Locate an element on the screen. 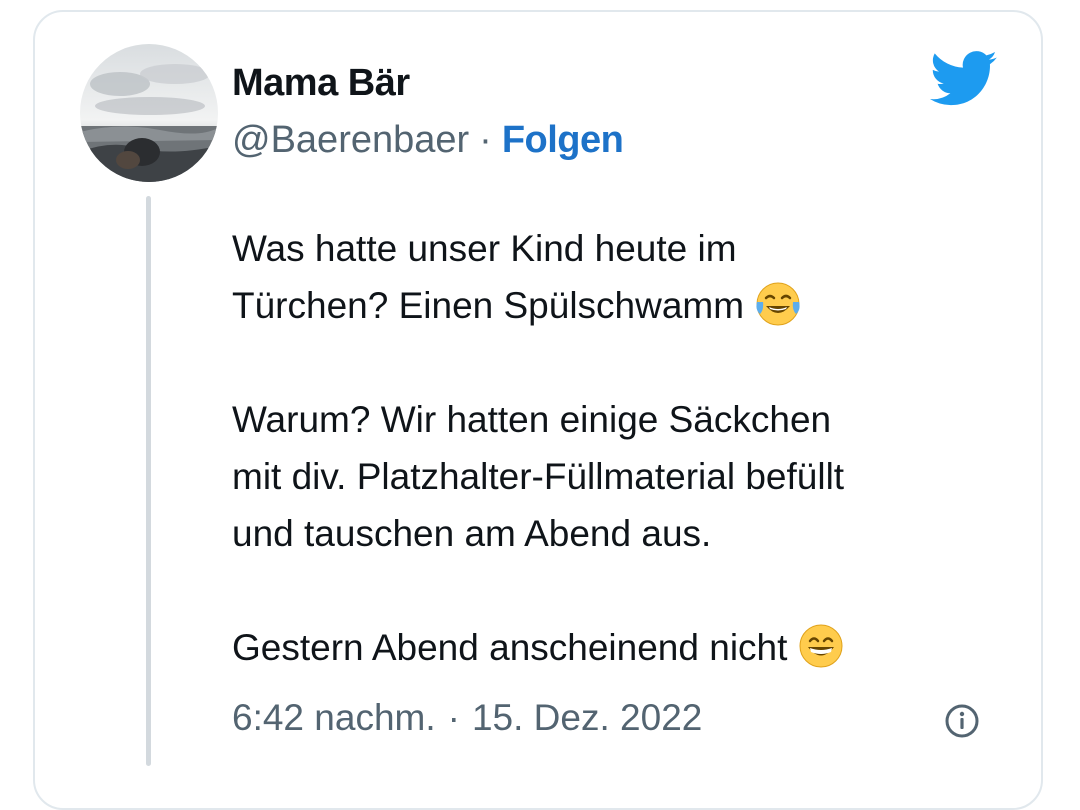 The width and height of the screenshot is (1080, 810). avatar is located at coordinates (149, 113).